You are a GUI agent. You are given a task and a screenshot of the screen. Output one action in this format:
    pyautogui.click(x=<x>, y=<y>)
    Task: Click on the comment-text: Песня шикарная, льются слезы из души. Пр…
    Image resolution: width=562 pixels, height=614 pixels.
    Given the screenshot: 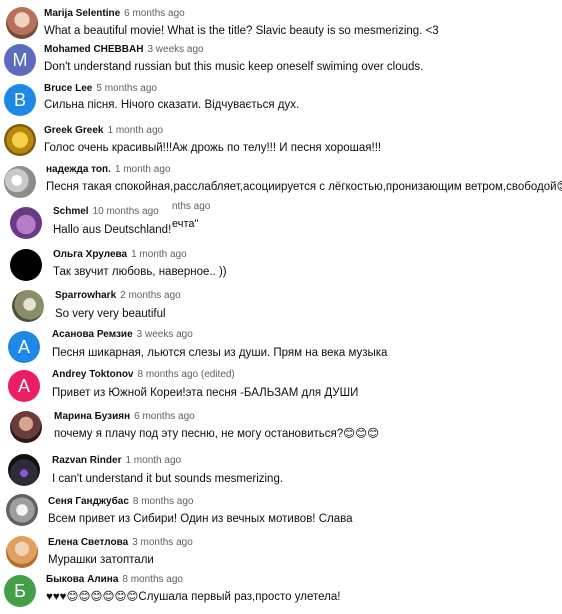 What is the action you would take?
    pyautogui.click(x=220, y=353)
    